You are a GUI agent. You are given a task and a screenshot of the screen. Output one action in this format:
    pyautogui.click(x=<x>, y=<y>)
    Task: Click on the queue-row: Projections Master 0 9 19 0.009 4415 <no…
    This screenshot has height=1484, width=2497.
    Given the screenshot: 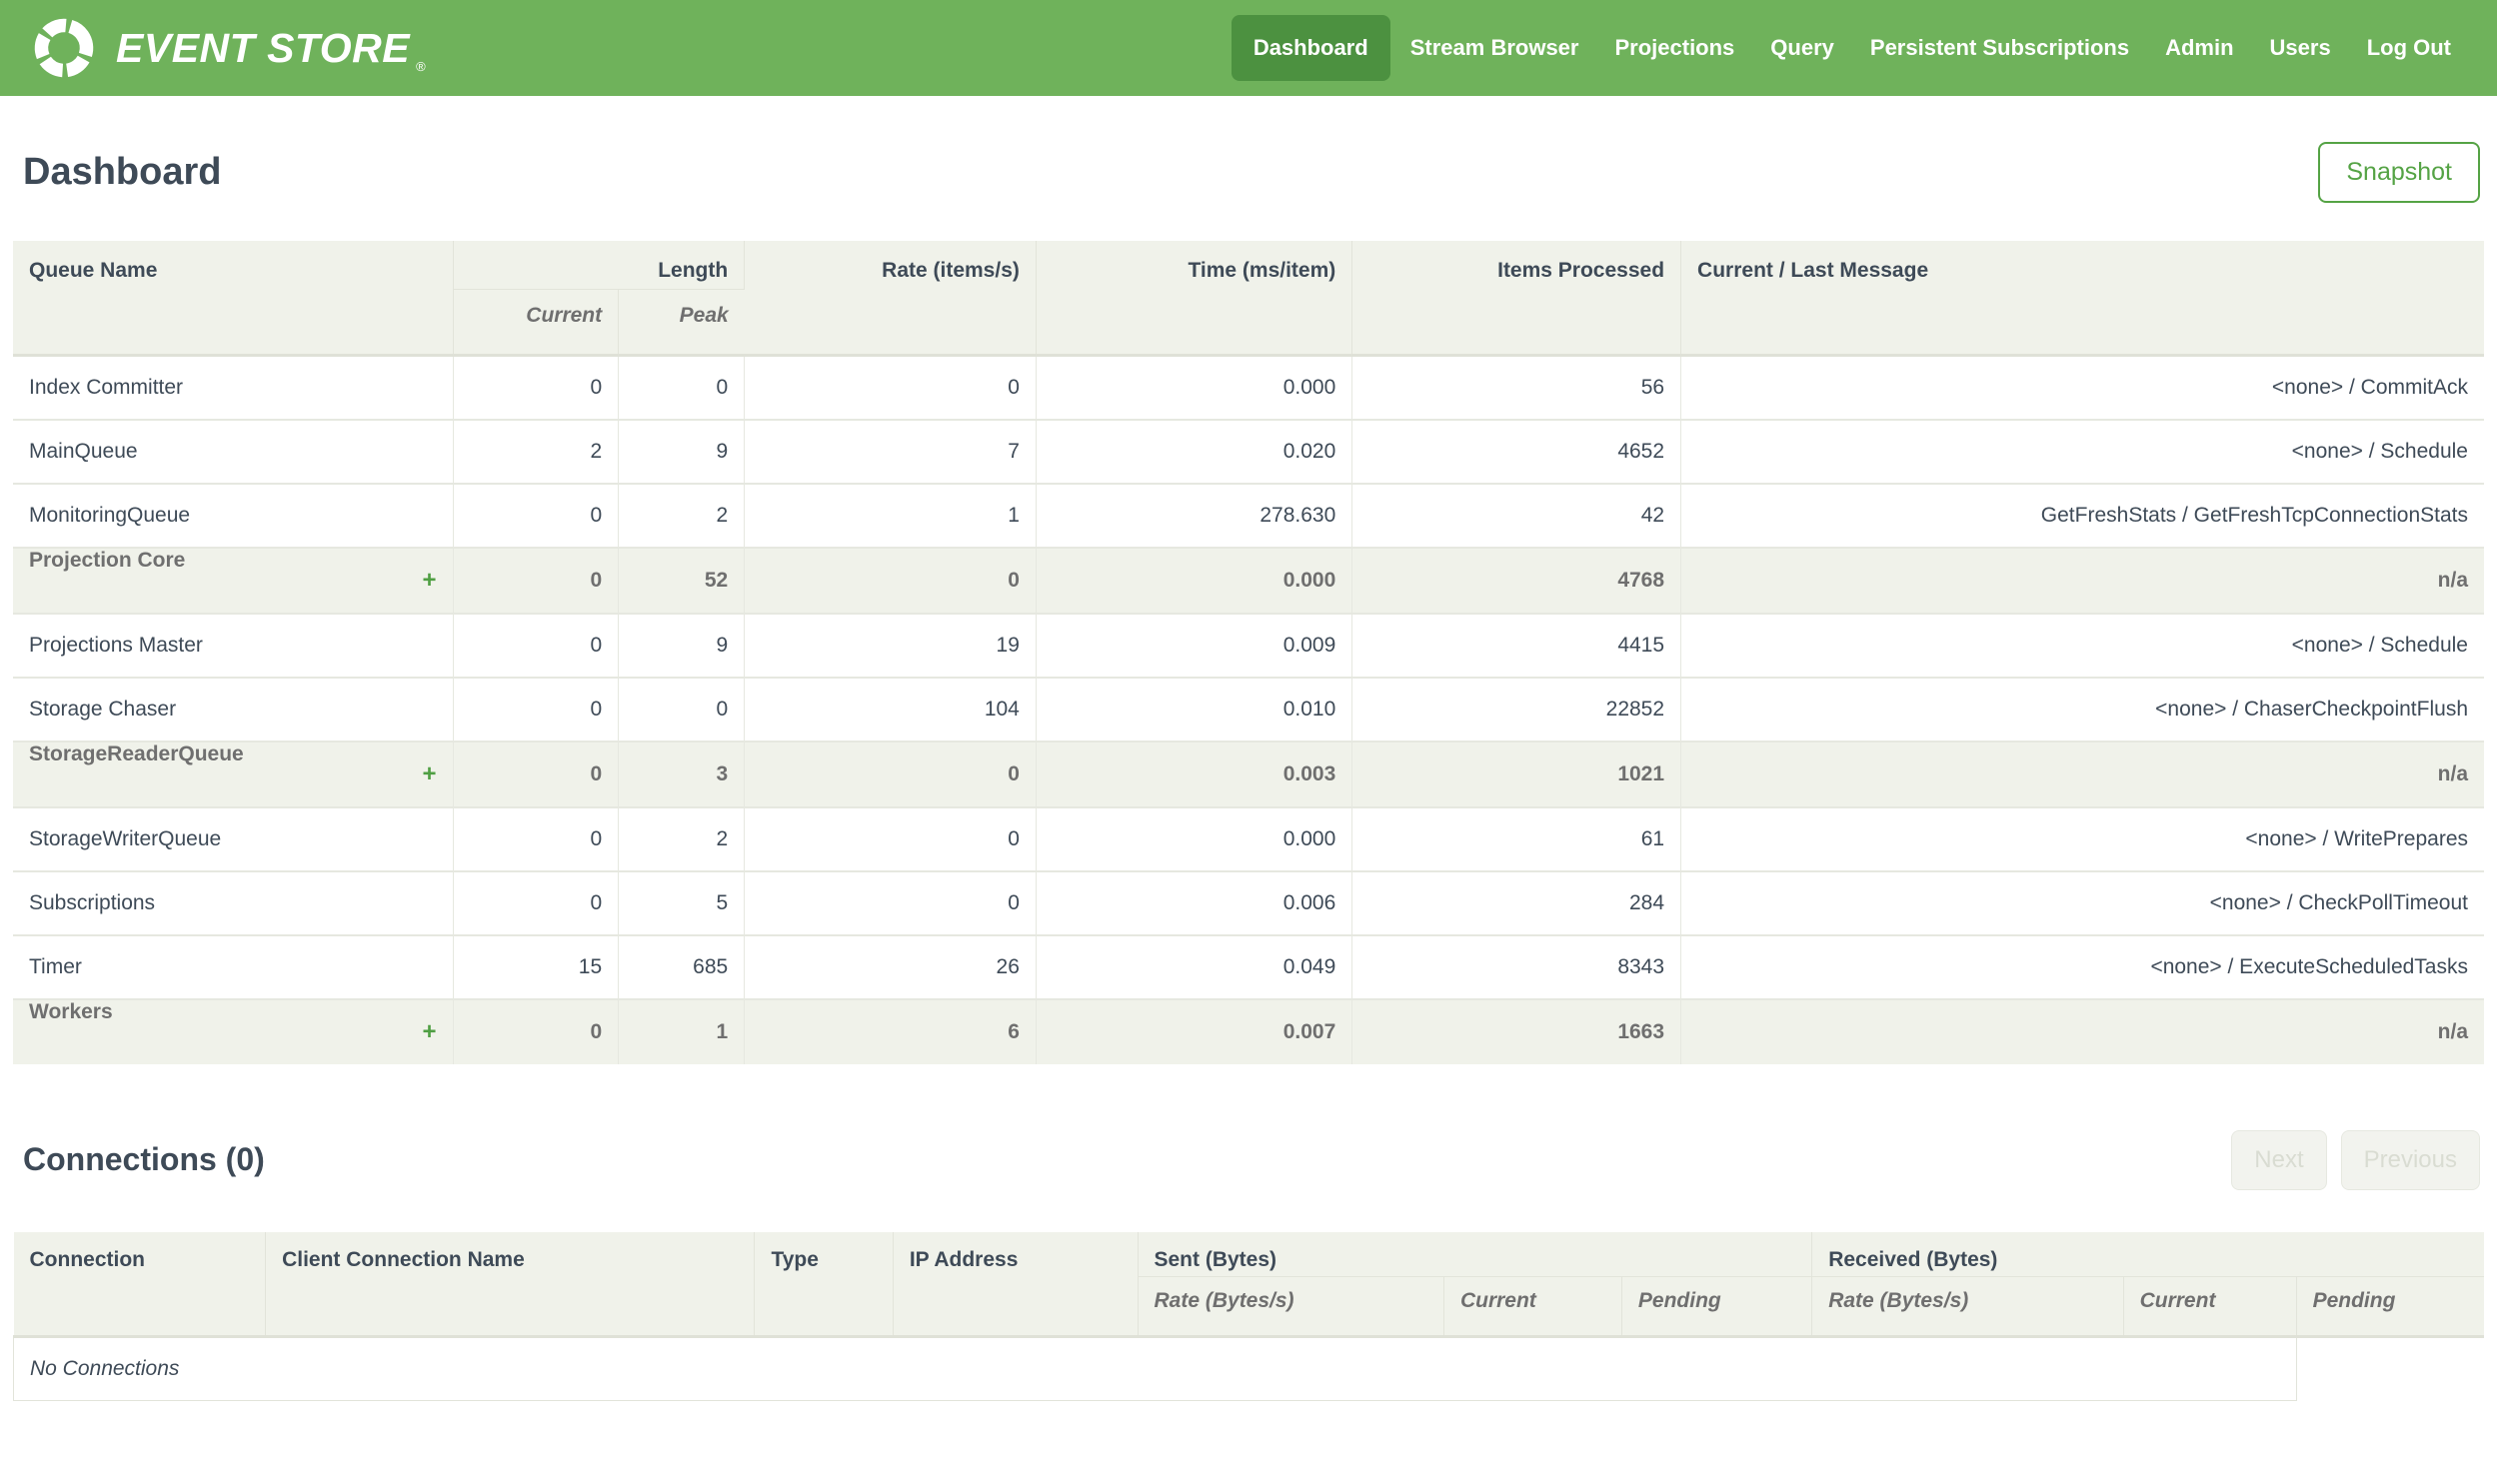 What is the action you would take?
    pyautogui.click(x=1248, y=645)
    